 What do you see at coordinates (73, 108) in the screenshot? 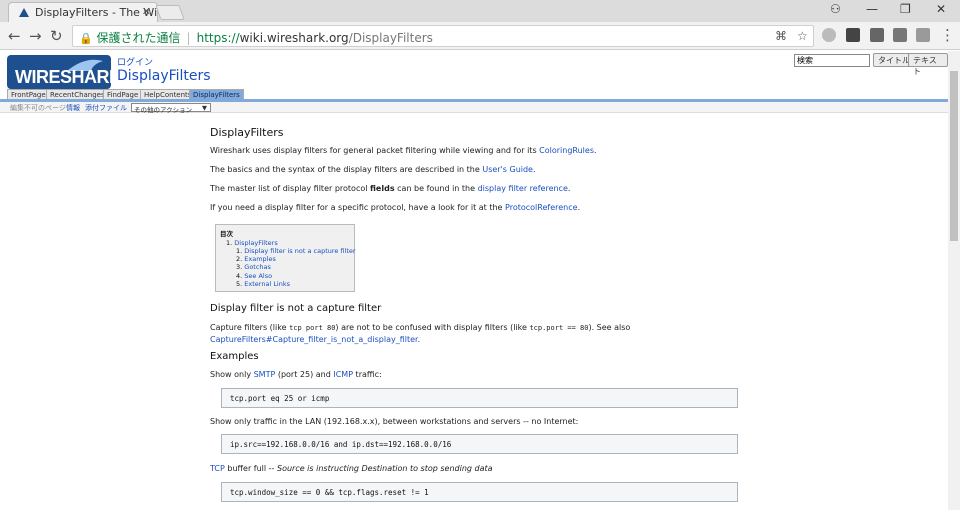
I see `info-link: 情報` at bounding box center [73, 108].